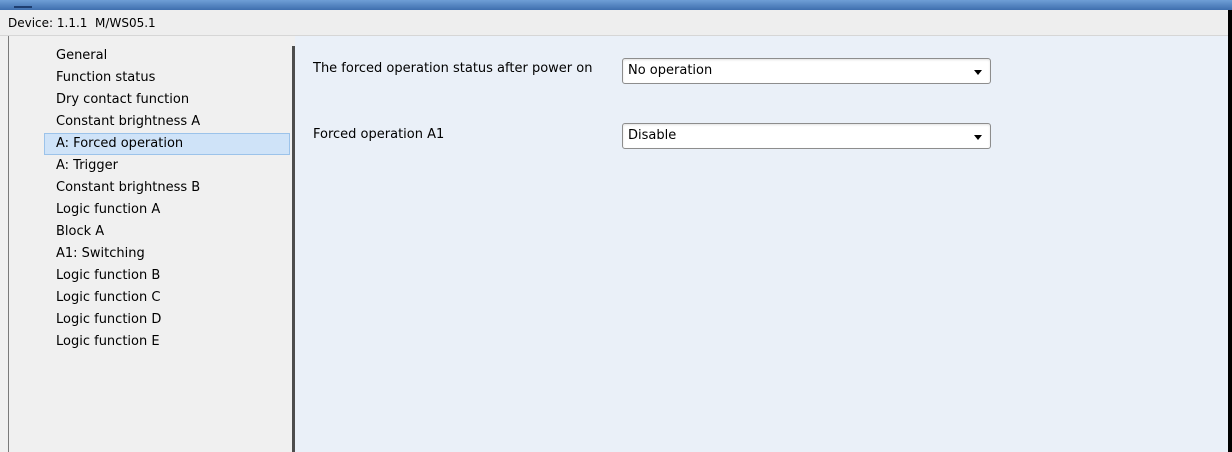 This screenshot has height=452, width=1232. Describe the element at coordinates (167, 210) in the screenshot. I see `sidebar-item-logic-function-a: Logic function A` at that location.